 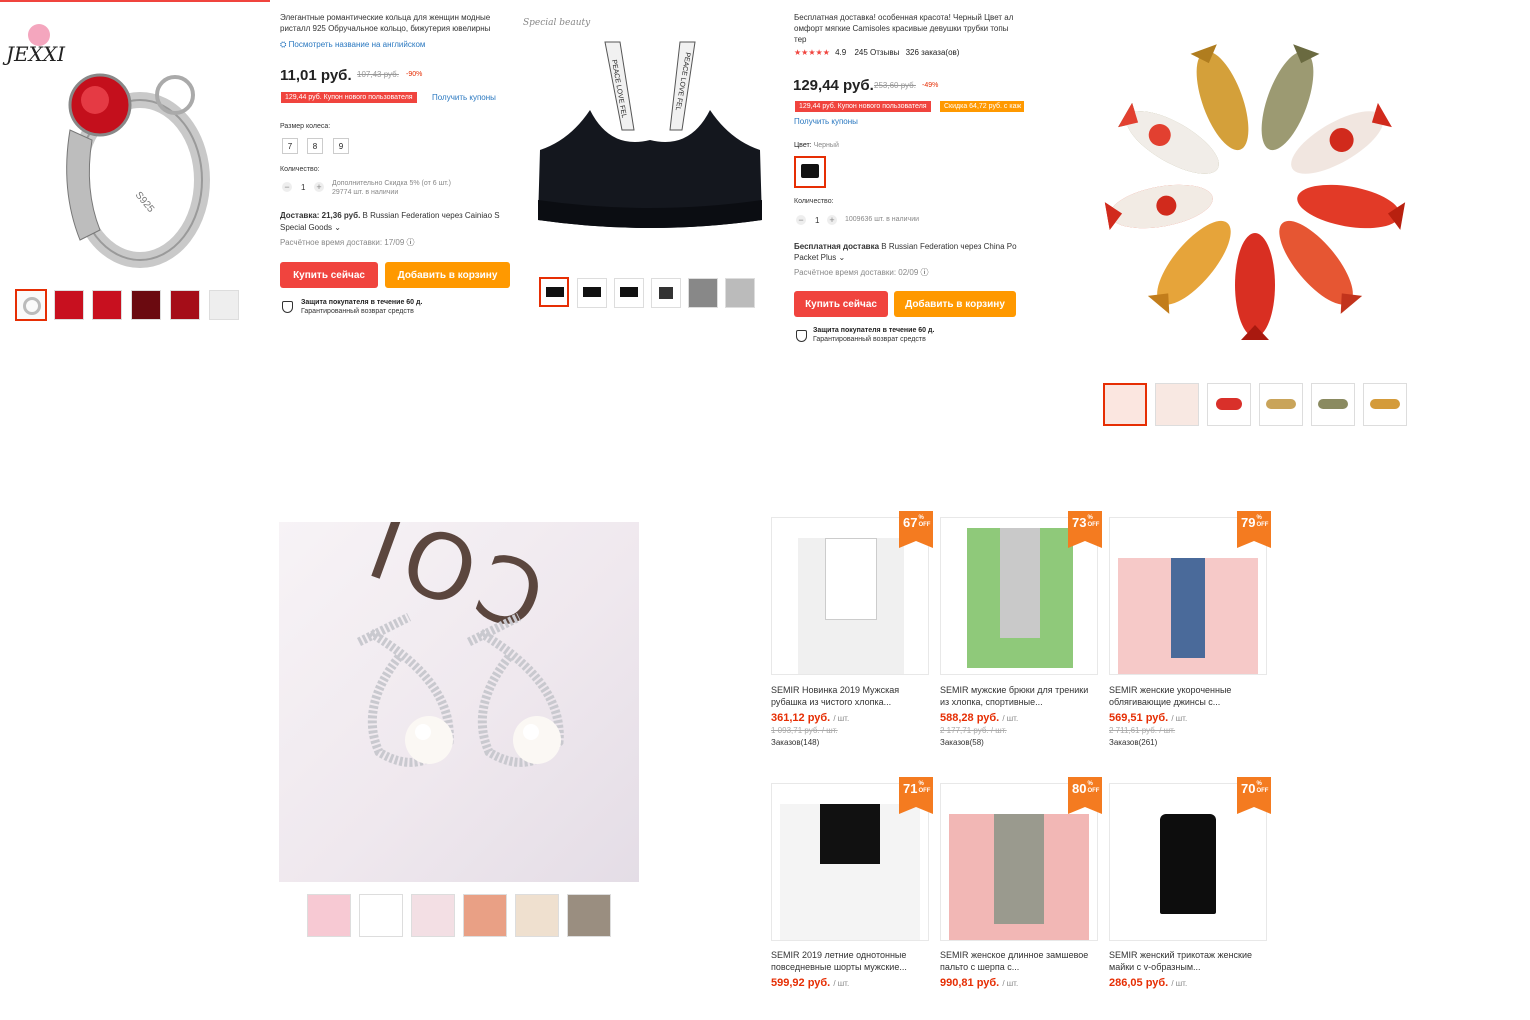 I want to click on discount-value: 80, so click(x=1079, y=788).